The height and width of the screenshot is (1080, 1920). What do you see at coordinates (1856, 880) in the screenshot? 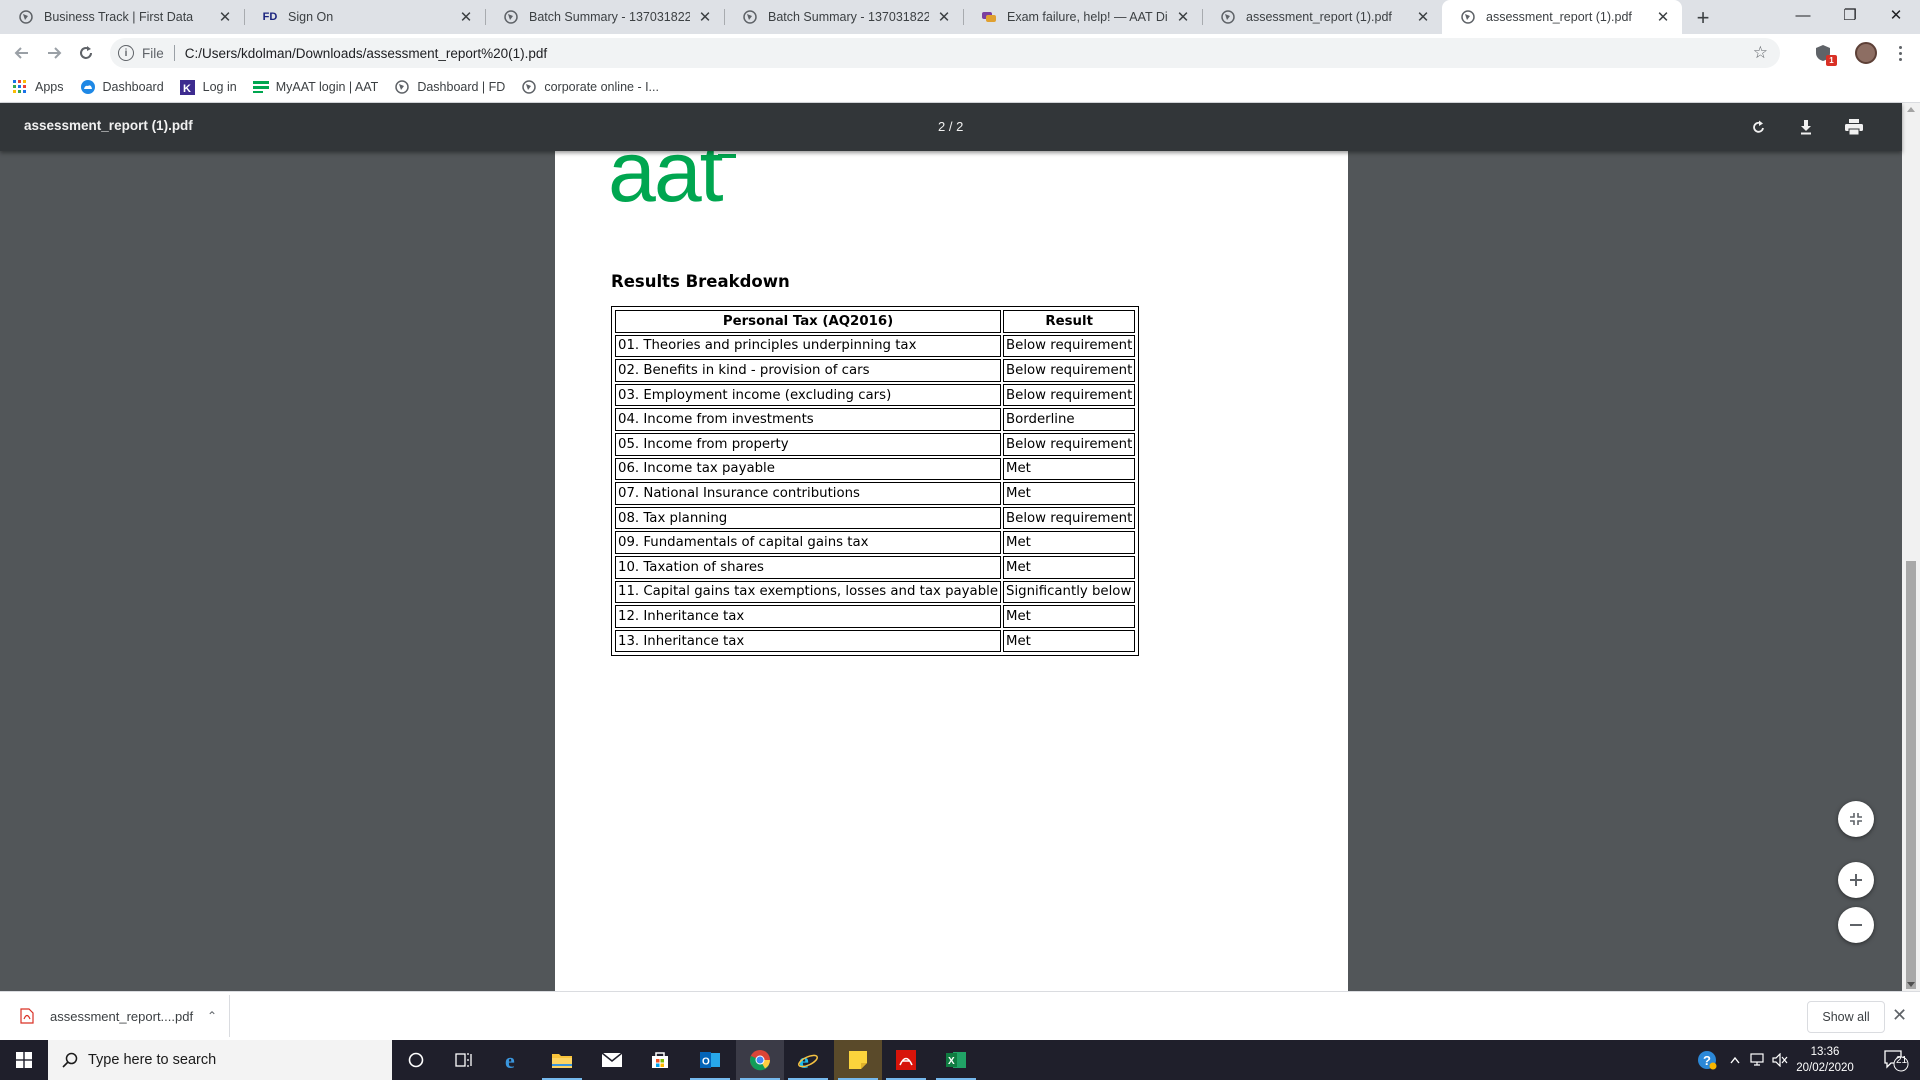
I see `zoom-in-button` at bounding box center [1856, 880].